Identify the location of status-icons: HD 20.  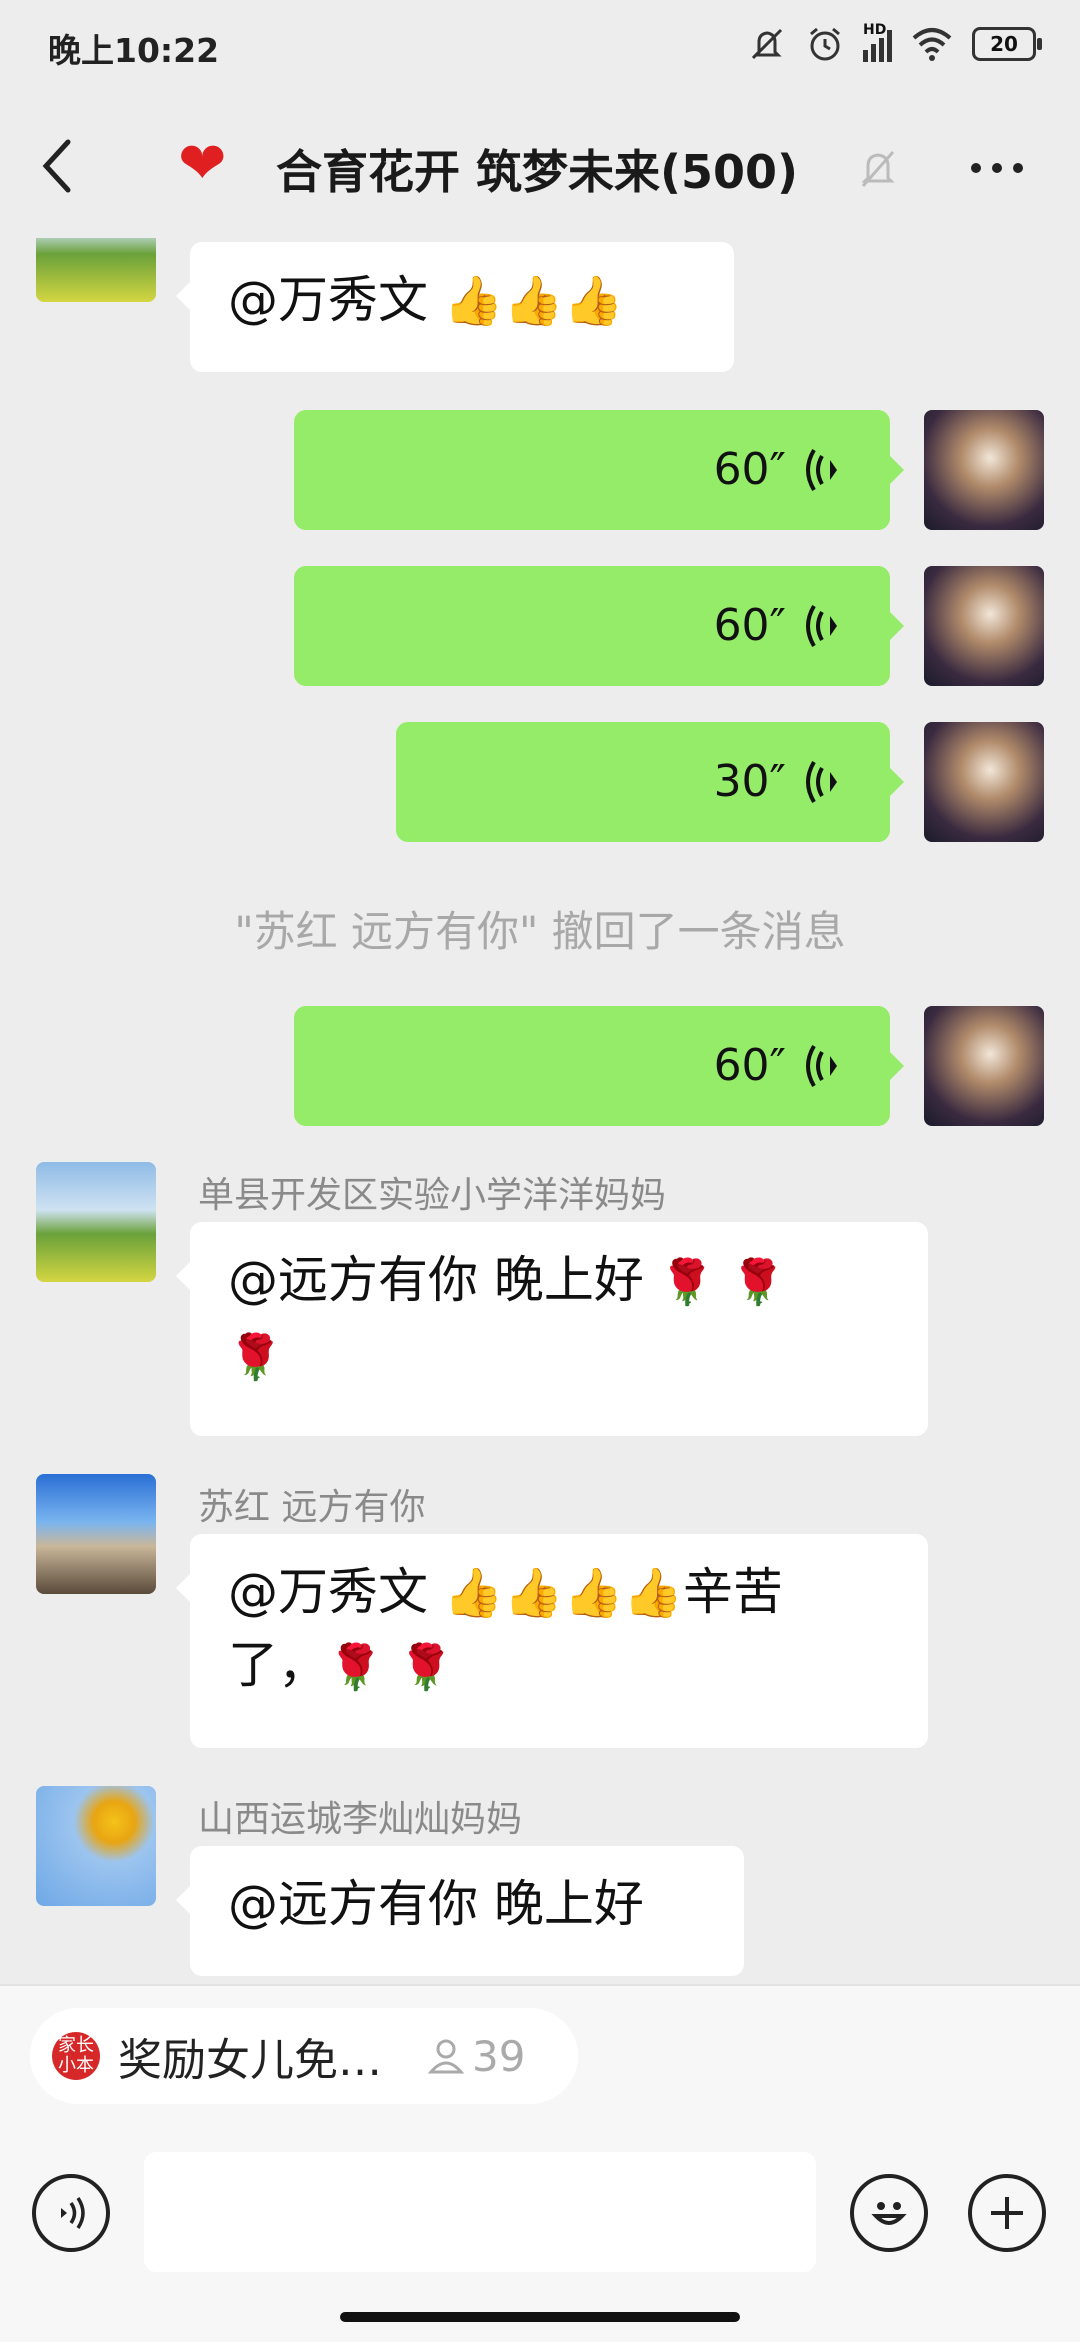
(894, 44).